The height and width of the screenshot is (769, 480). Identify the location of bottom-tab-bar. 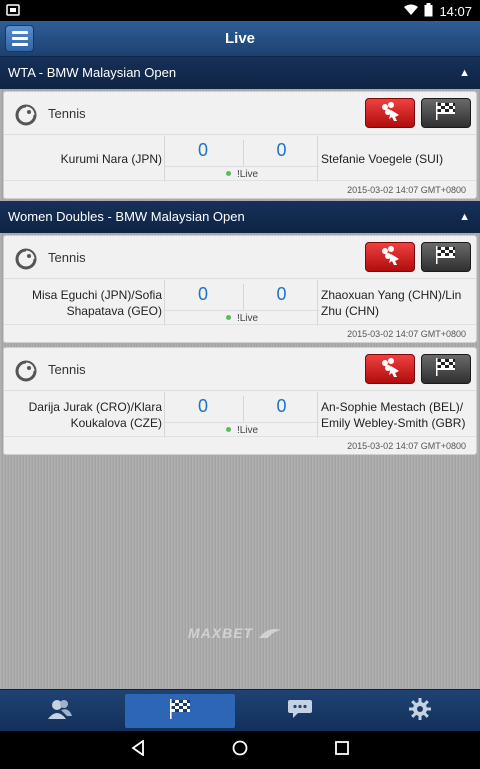
(240, 710).